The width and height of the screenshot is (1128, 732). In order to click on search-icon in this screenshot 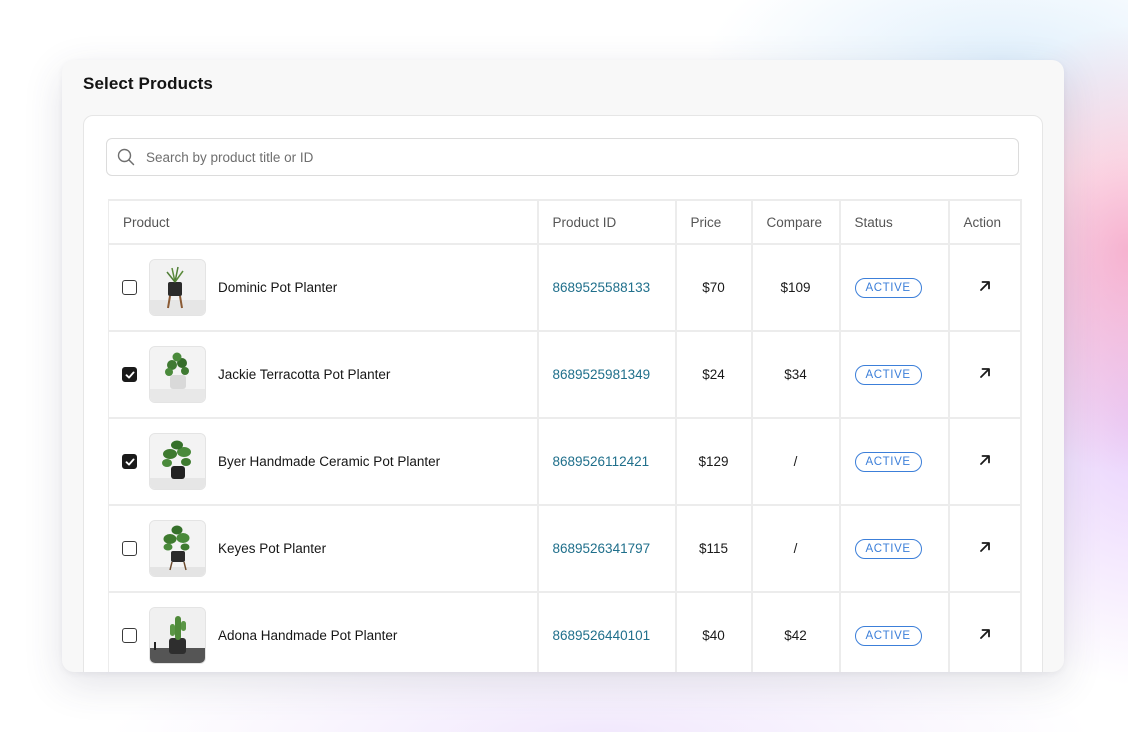, I will do `click(126, 157)`.